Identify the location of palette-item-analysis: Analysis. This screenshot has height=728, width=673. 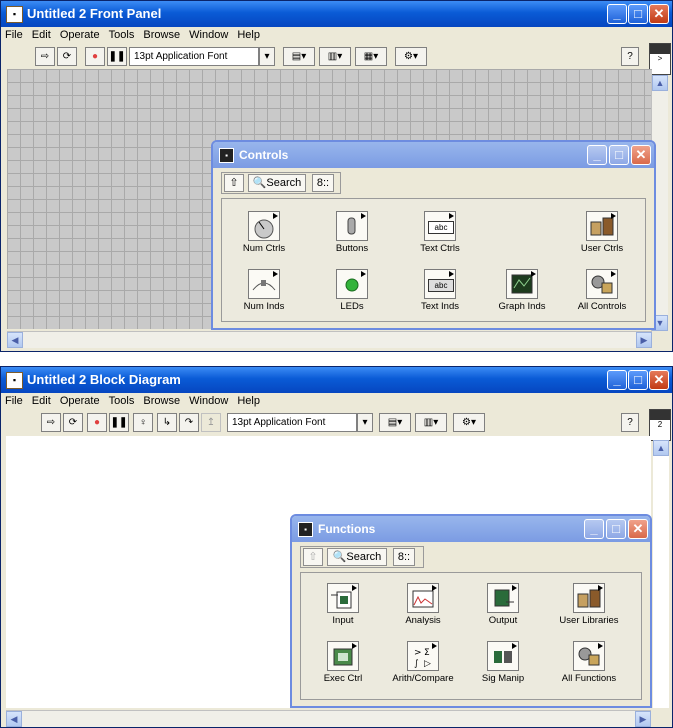
(423, 604).